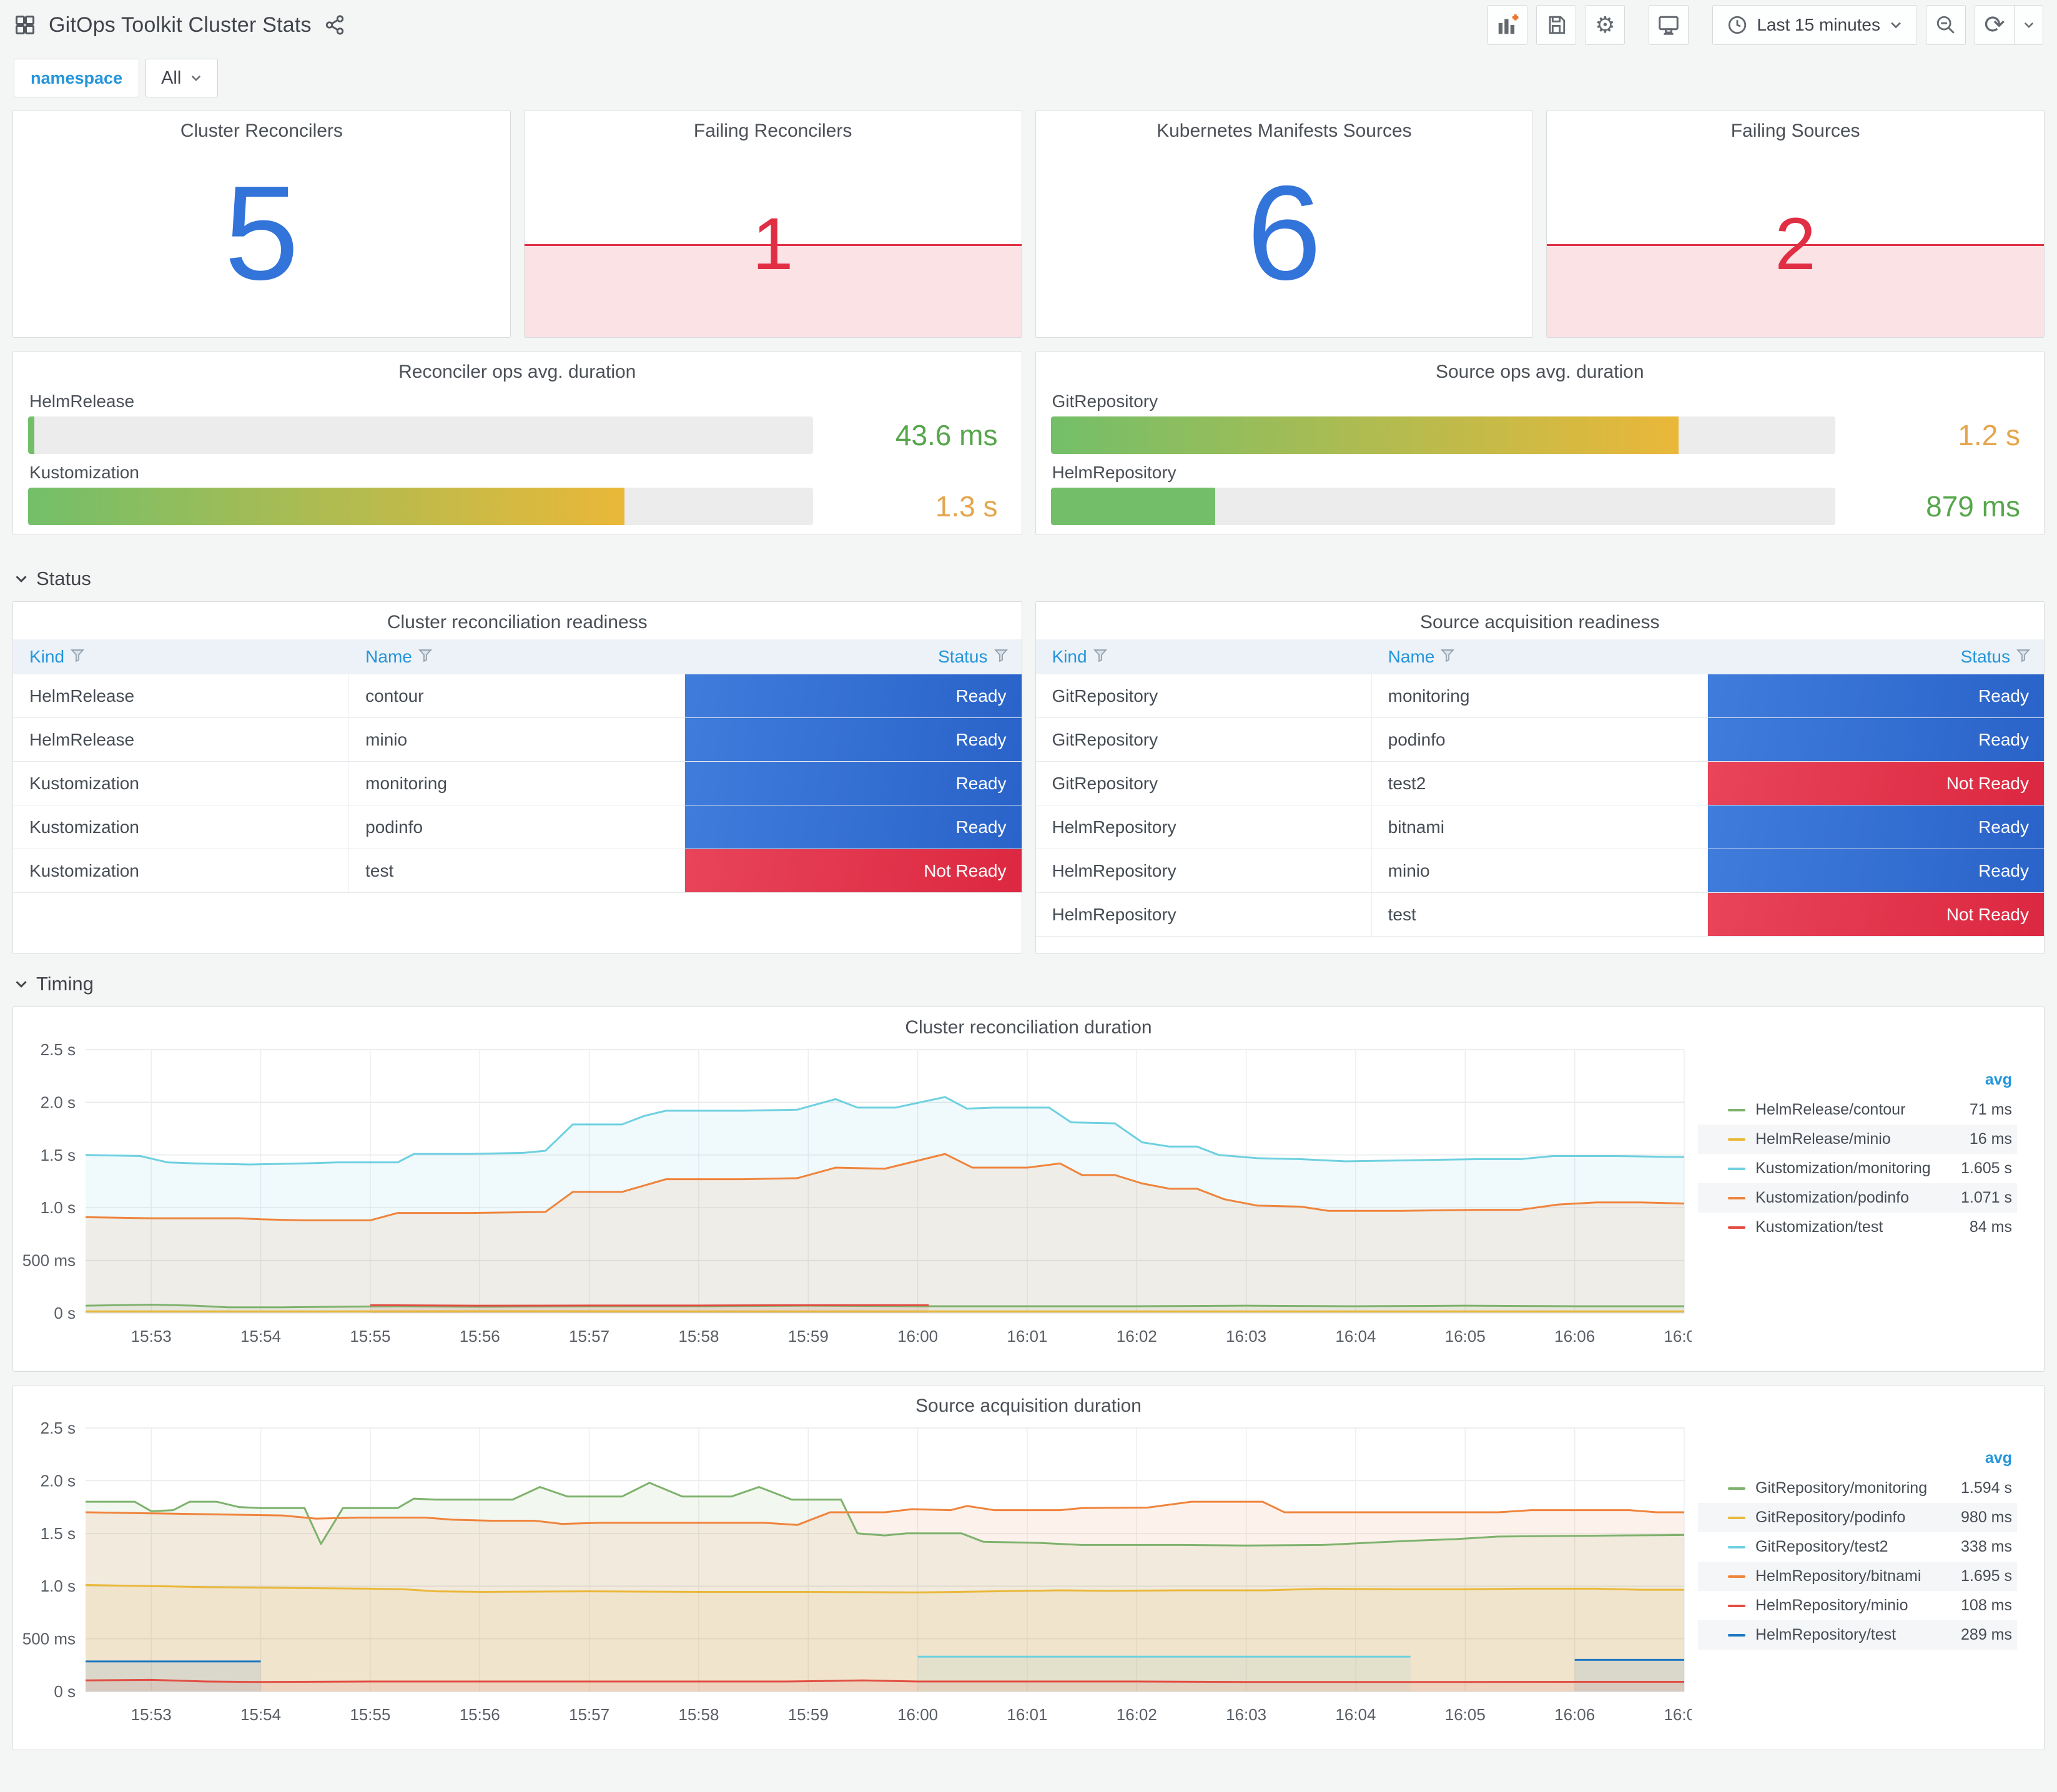 Image resolution: width=2057 pixels, height=1792 pixels. Describe the element at coordinates (1114, 472) in the screenshot. I see `gauge-label: HelmRepository` at that location.